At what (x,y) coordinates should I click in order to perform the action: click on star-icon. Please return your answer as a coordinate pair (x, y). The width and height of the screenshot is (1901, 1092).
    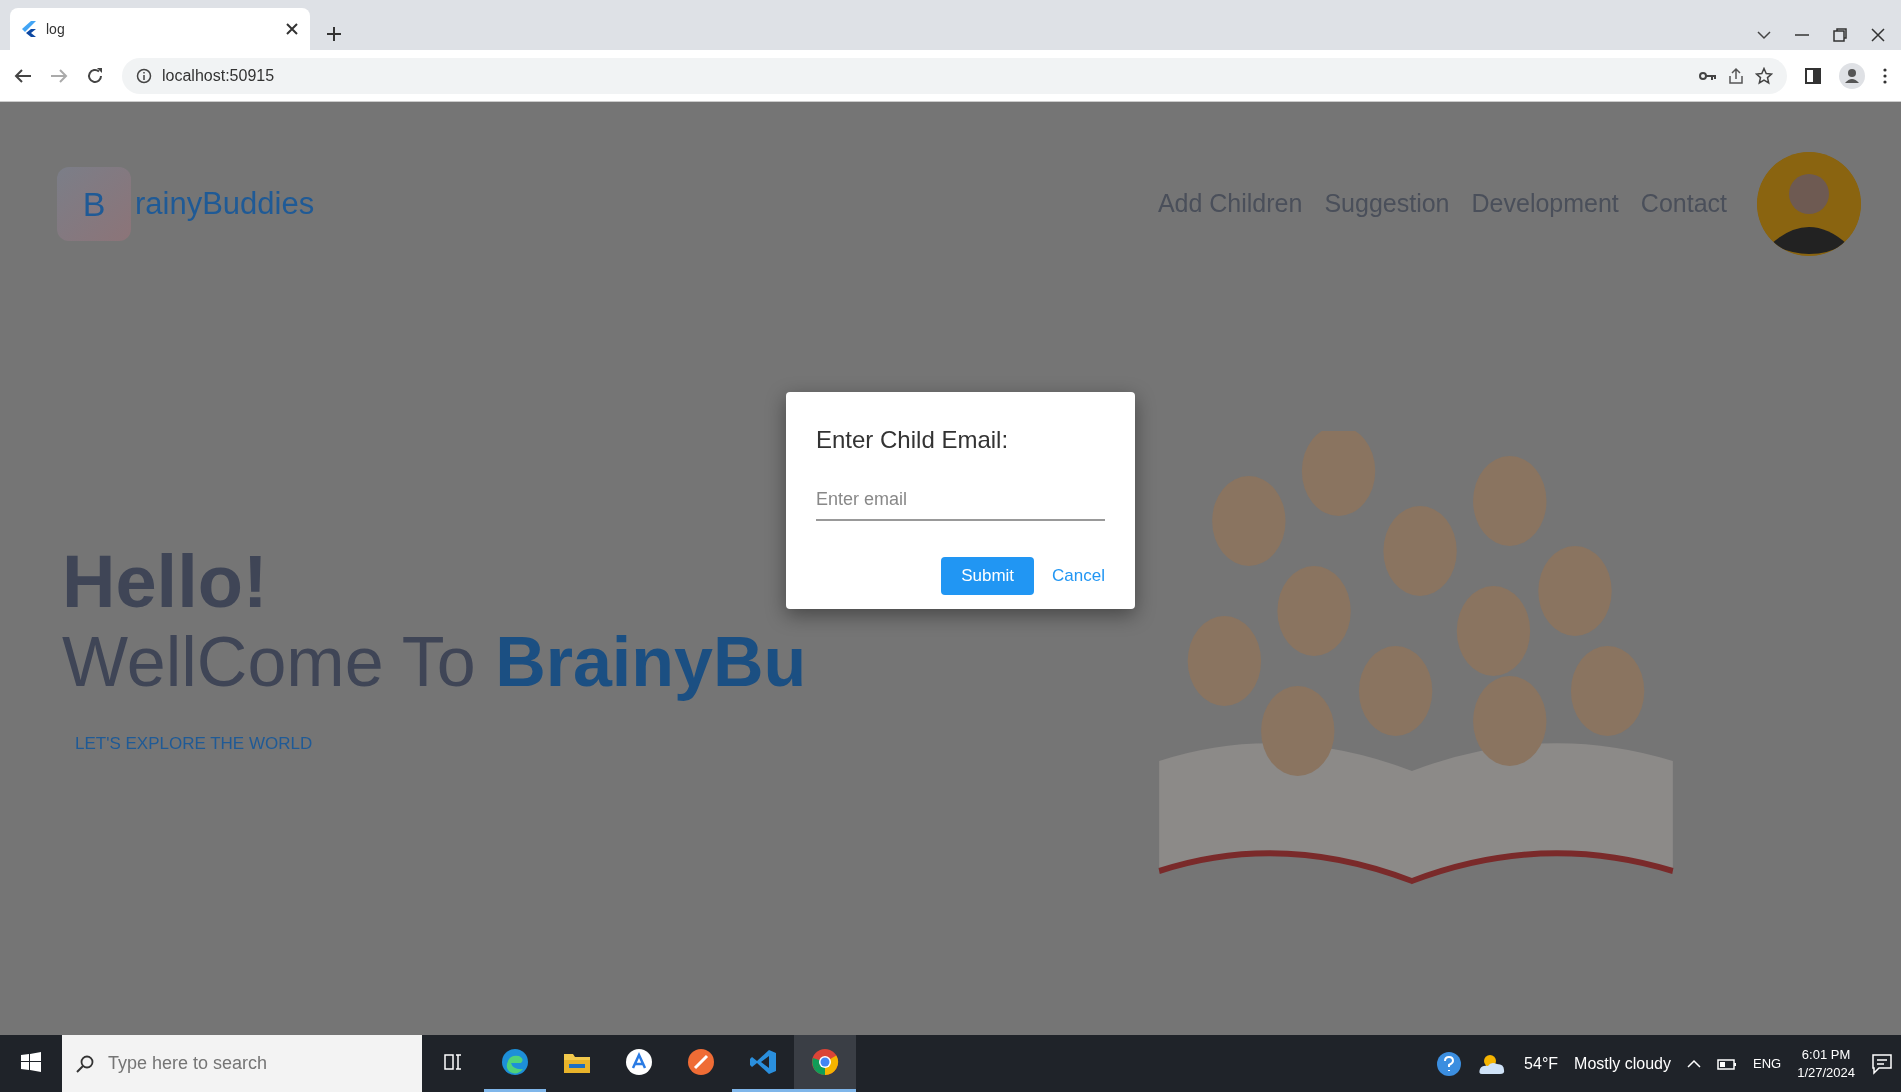
    Looking at the image, I should click on (1764, 75).